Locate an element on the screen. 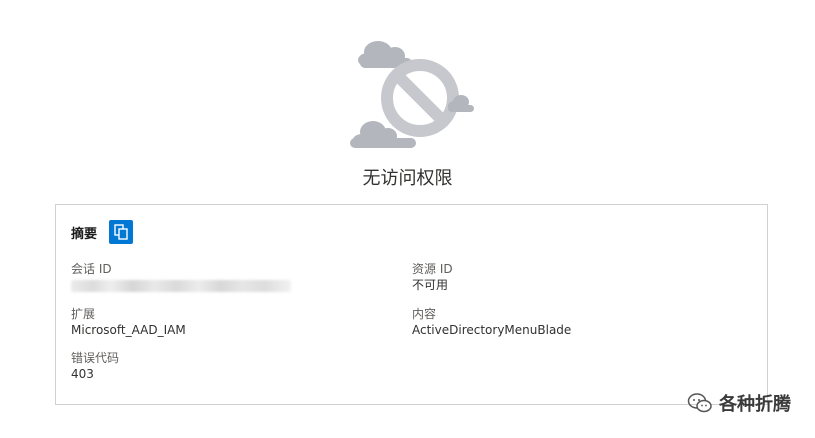 The height and width of the screenshot is (438, 815). summary-title: 摘要 is located at coordinates (84, 234).